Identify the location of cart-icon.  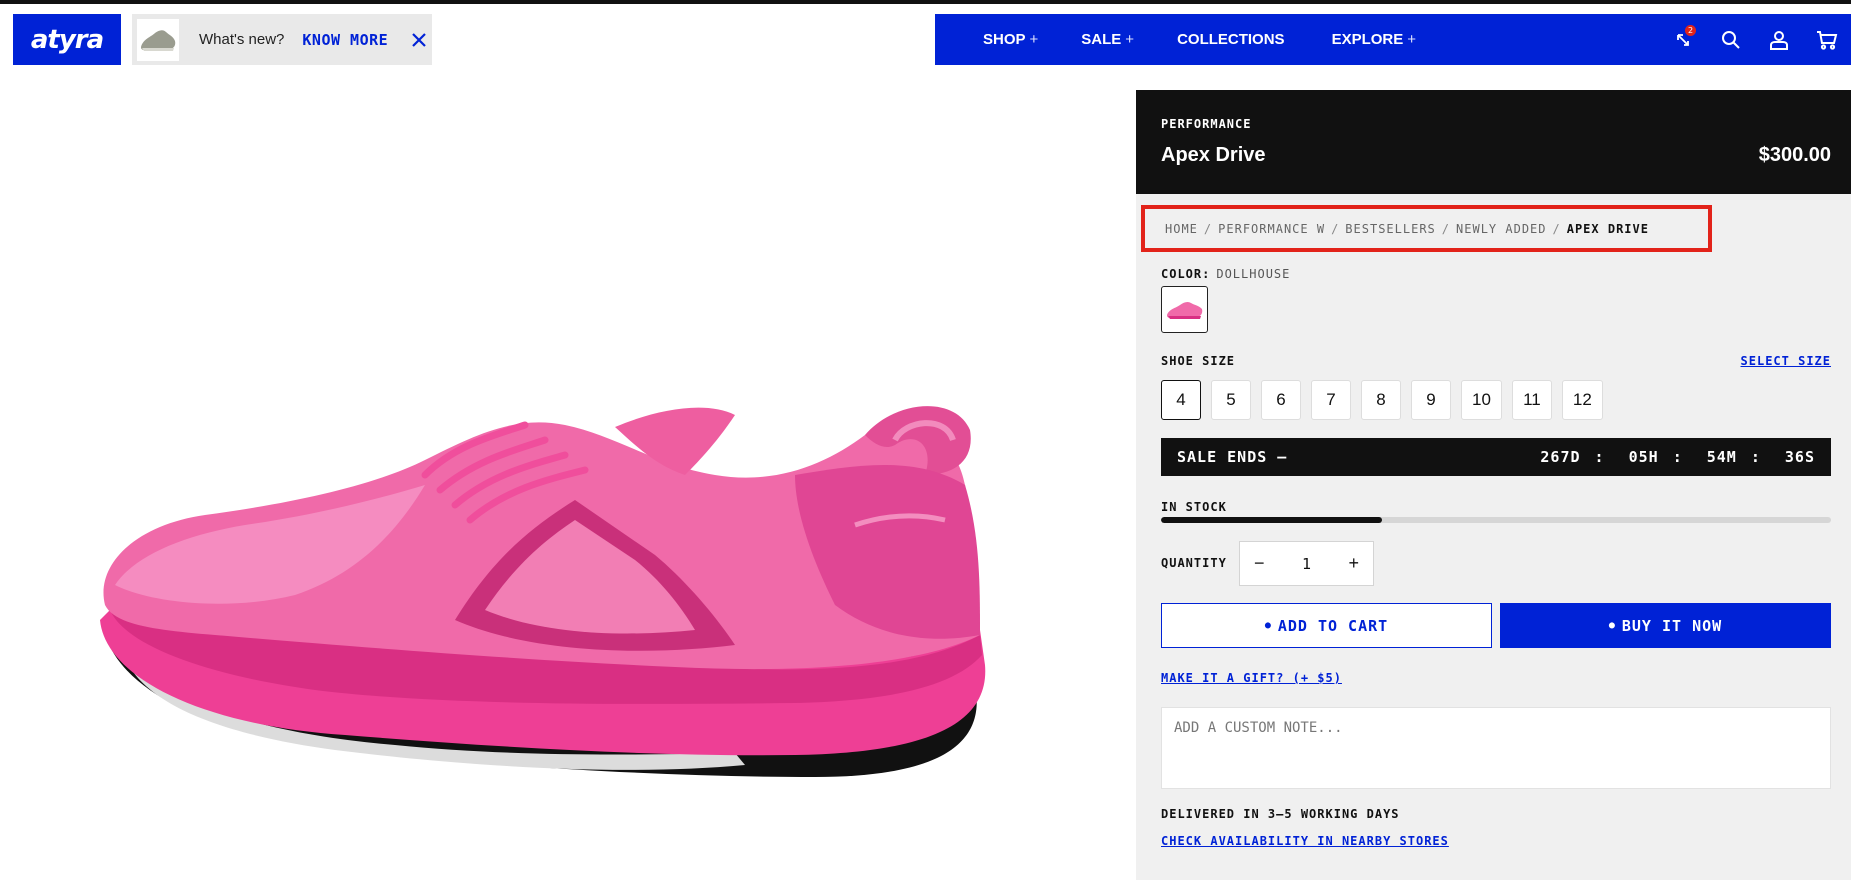
(1827, 39).